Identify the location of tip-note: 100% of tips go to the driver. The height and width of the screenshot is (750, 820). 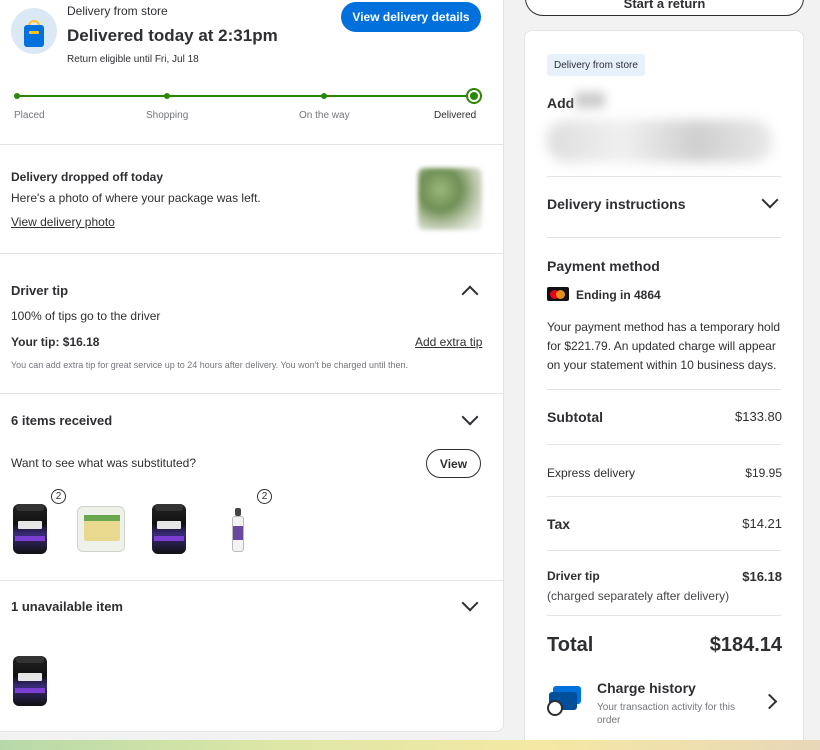
(86, 316).